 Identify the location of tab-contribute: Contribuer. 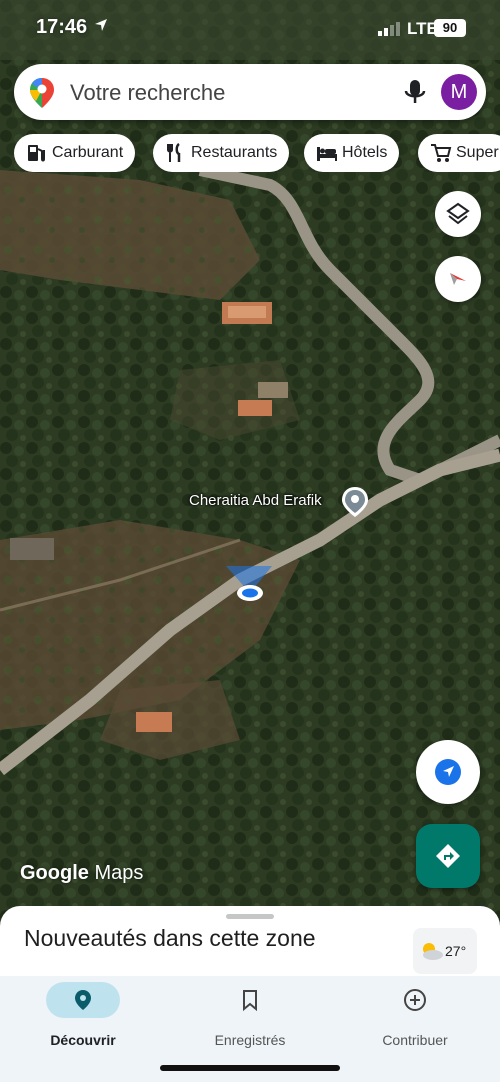
(415, 1017).